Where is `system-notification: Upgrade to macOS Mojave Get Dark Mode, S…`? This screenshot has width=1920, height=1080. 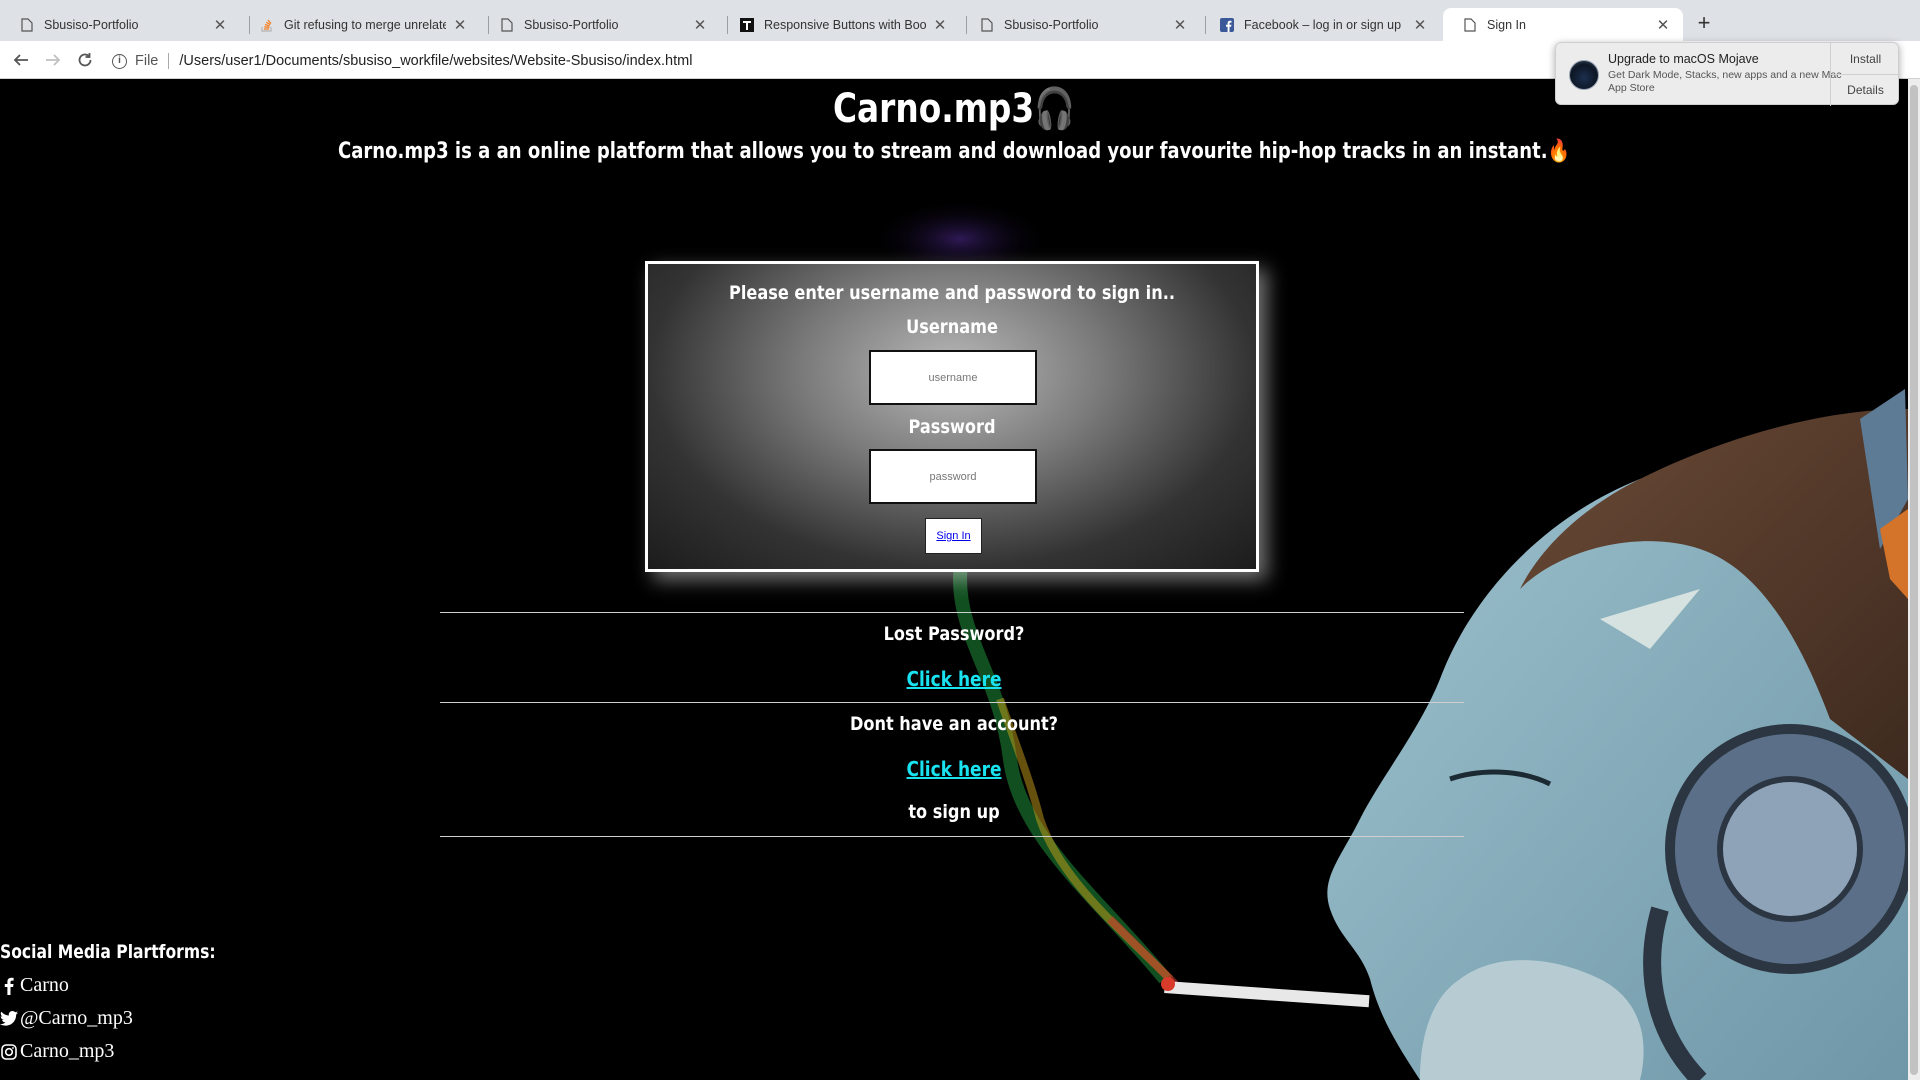 system-notification: Upgrade to macOS Mojave Get Dark Mode, S… is located at coordinates (1727, 74).